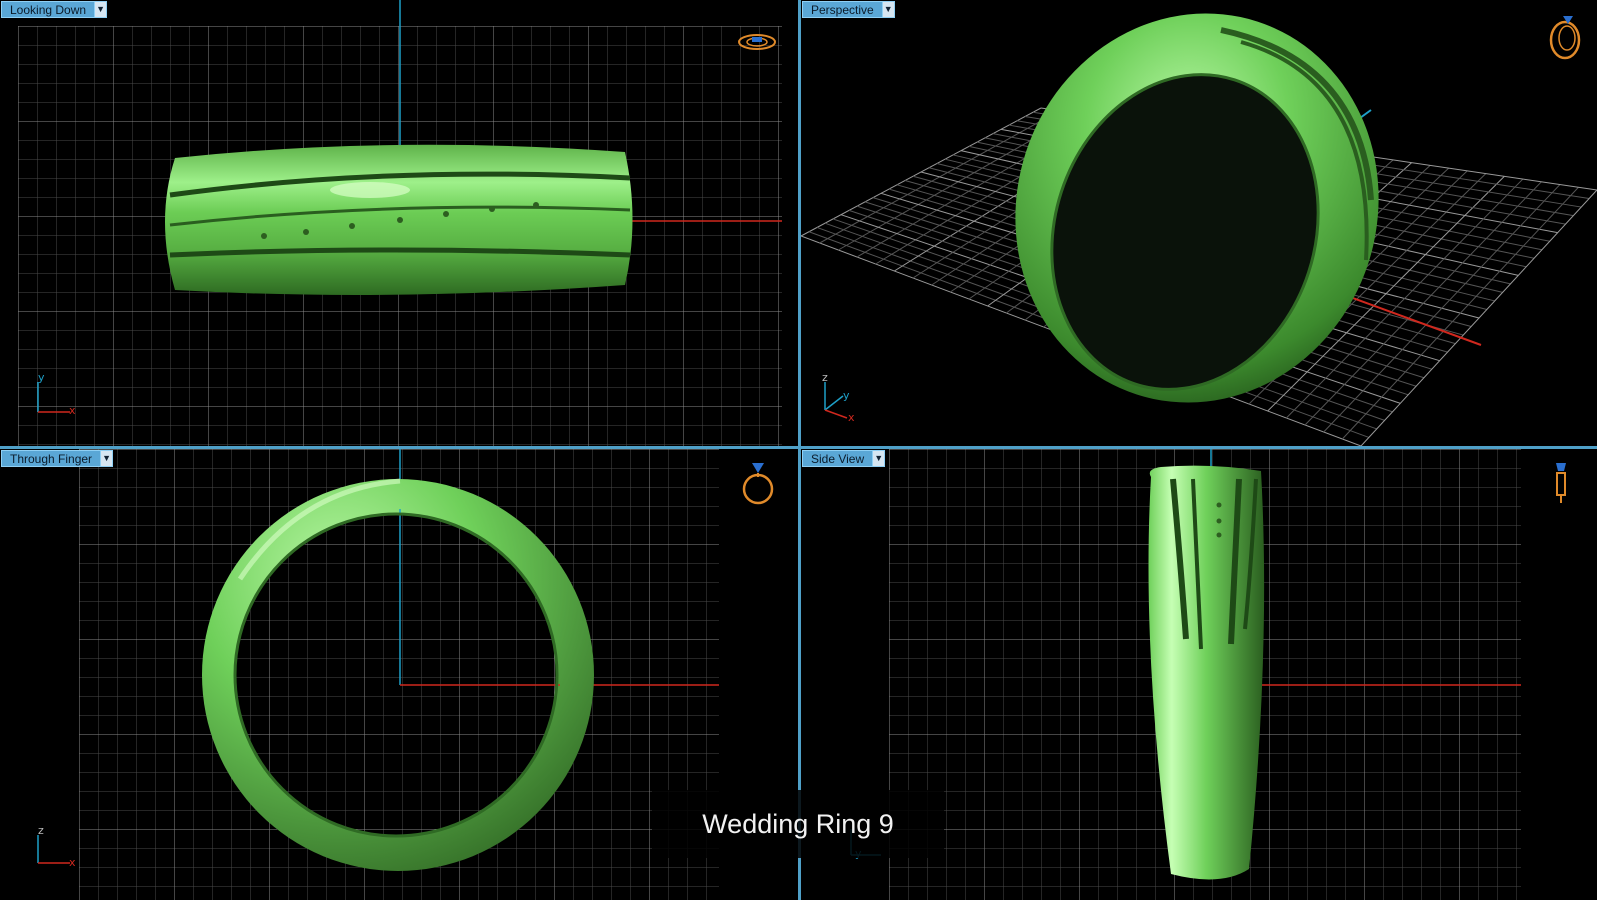 This screenshot has width=1597, height=900. Describe the element at coordinates (51, 458) in the screenshot. I see `viewport-title: Through Finger` at that location.